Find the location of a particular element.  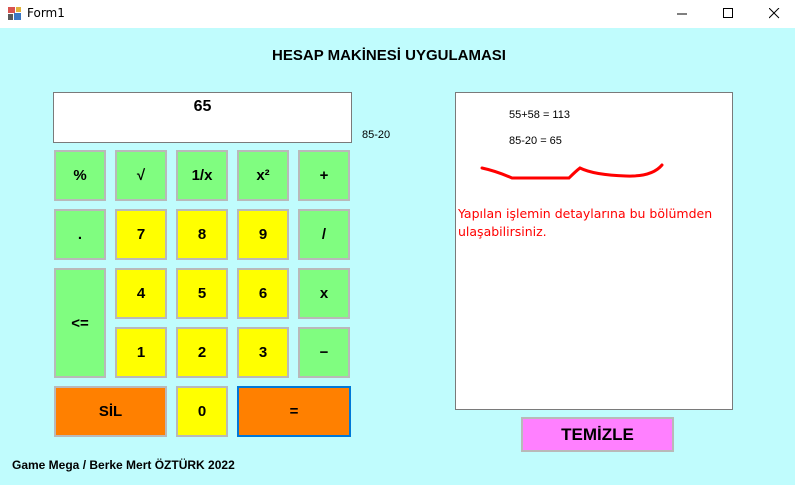

digit-6-button: 6 is located at coordinates (263, 293).